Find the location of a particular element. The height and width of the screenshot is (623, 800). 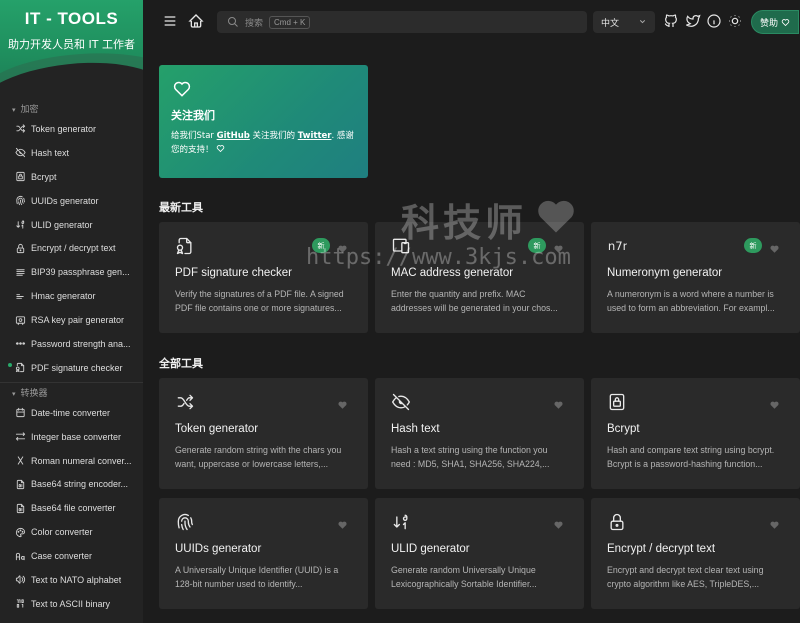

sidebar-item: Encrypt / decrypt text is located at coordinates (71, 248).